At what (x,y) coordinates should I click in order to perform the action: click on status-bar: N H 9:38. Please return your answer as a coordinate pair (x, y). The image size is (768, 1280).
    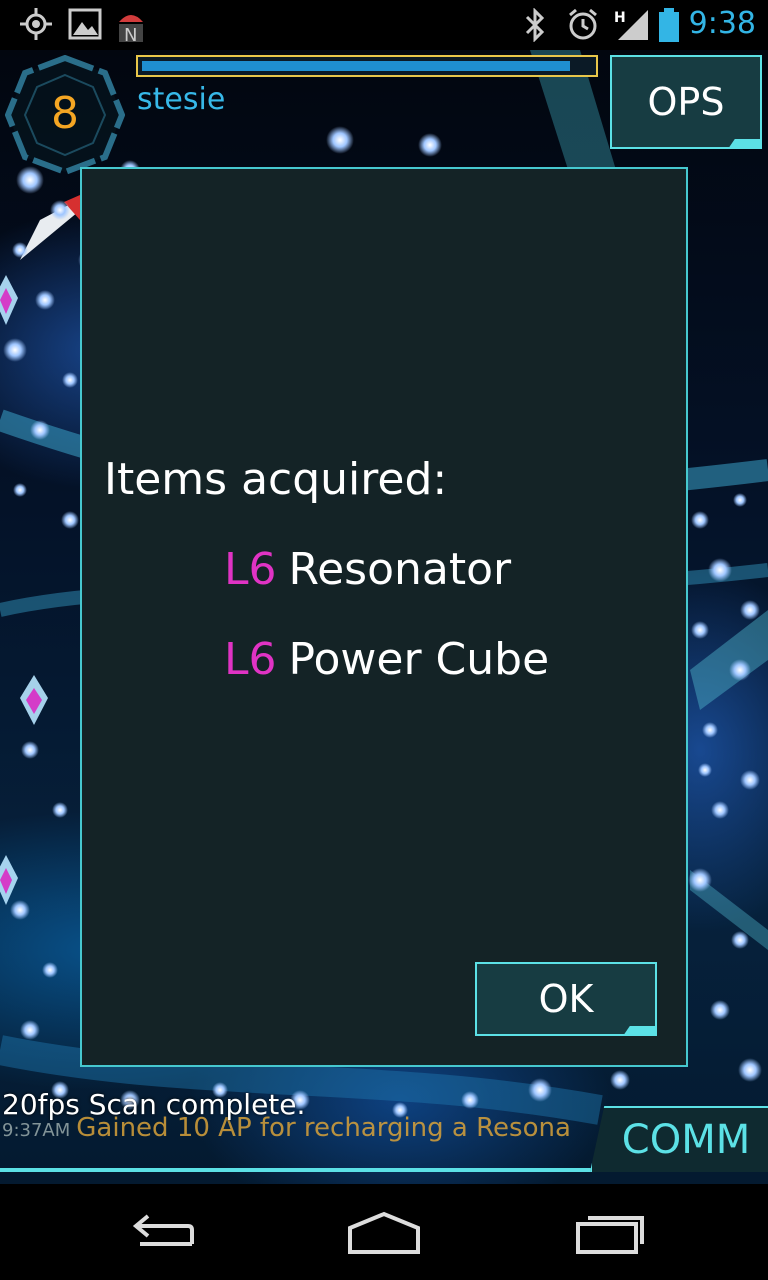
    Looking at the image, I should click on (384, 25).